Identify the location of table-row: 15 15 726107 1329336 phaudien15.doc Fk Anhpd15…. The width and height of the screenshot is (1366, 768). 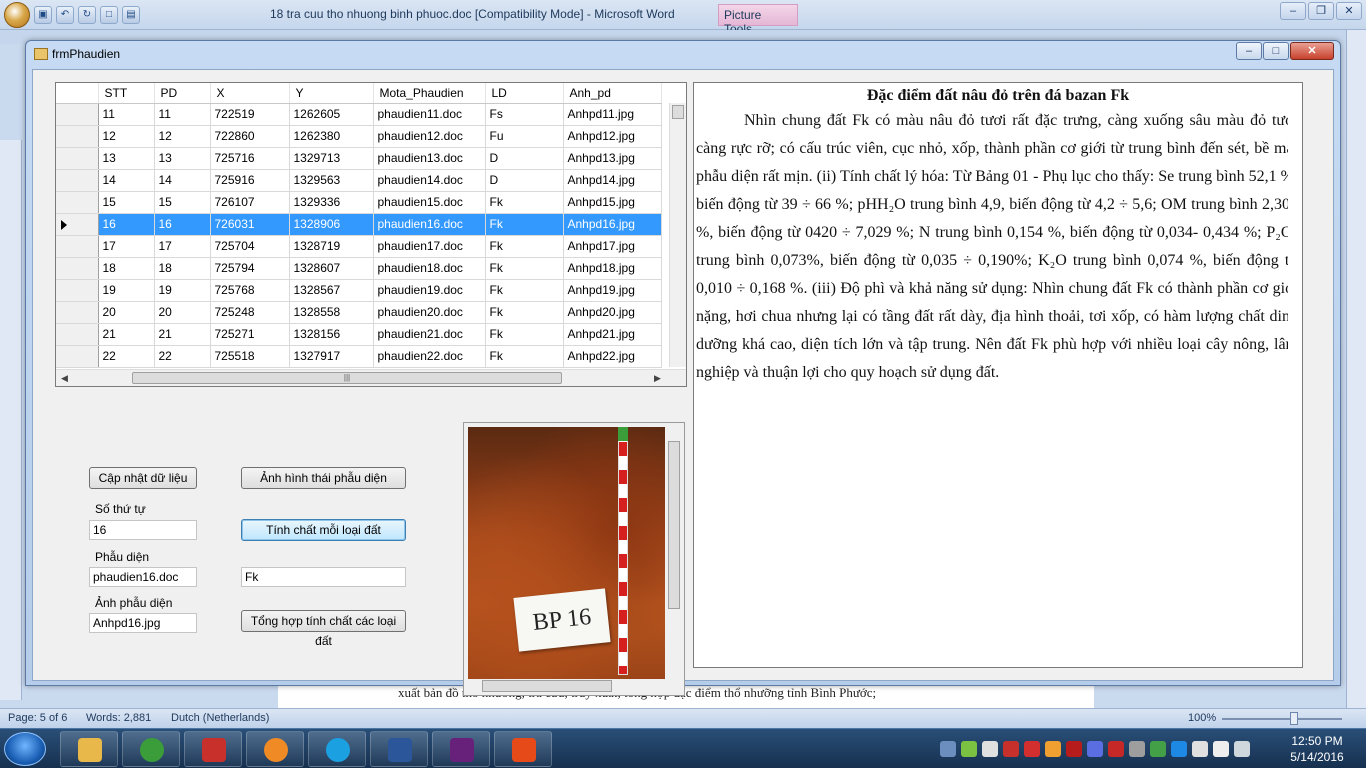
(359, 202).